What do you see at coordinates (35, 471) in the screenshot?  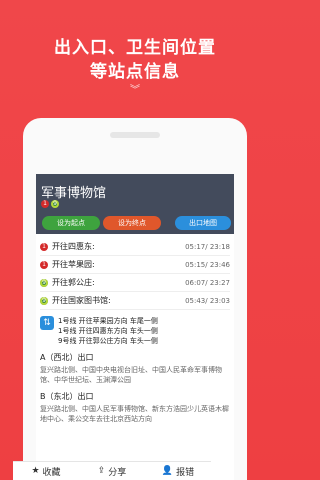 I see `star-icon: ★` at bounding box center [35, 471].